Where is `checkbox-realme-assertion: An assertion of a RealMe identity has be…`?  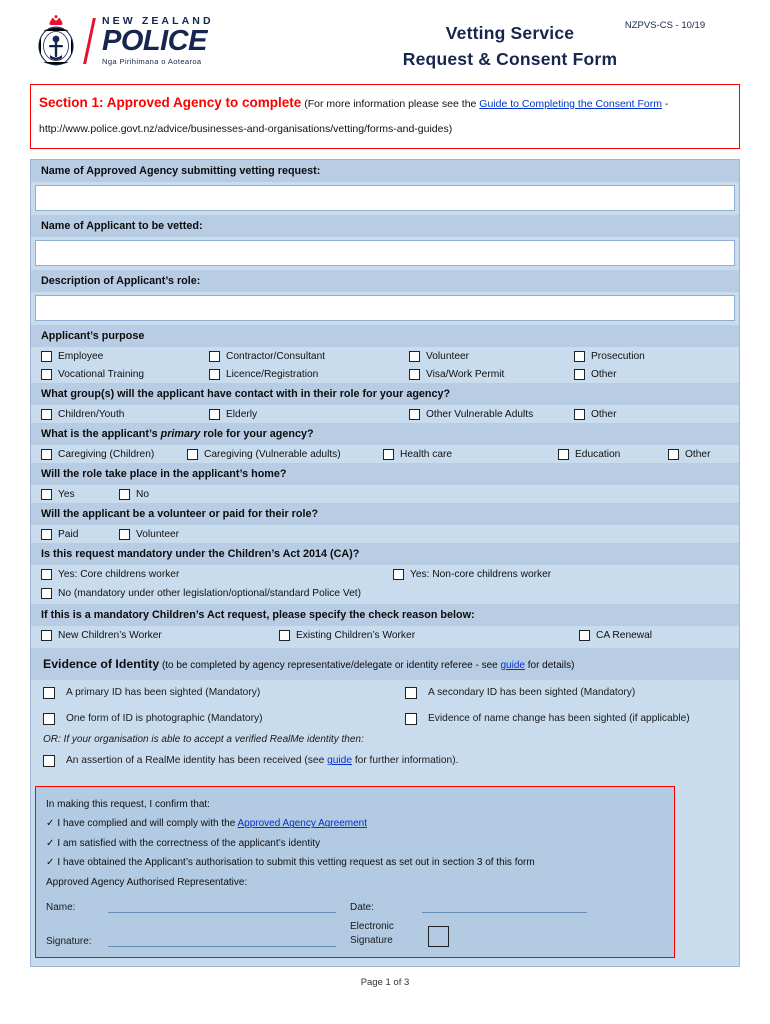
checkbox-realme-assertion: An assertion of a RealMe identity has be… is located at coordinates (251, 760).